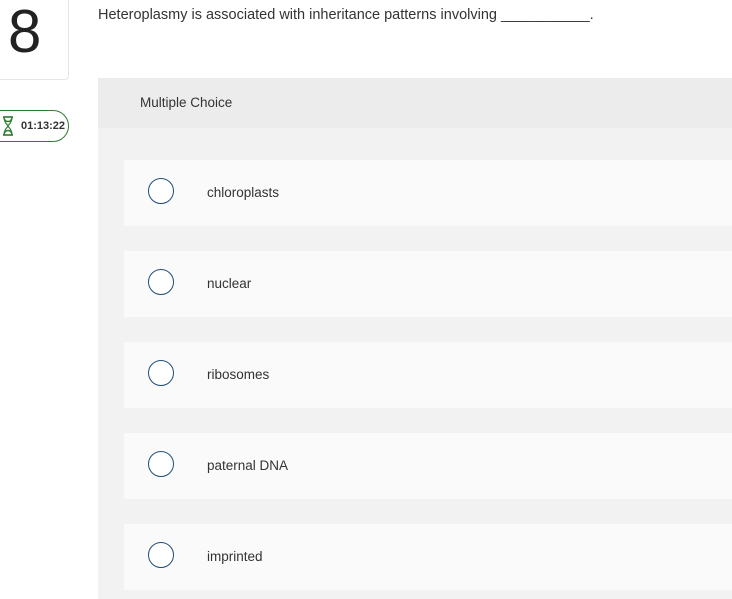 This screenshot has width=732, height=599. I want to click on answer-option: ribosomes, so click(428, 375).